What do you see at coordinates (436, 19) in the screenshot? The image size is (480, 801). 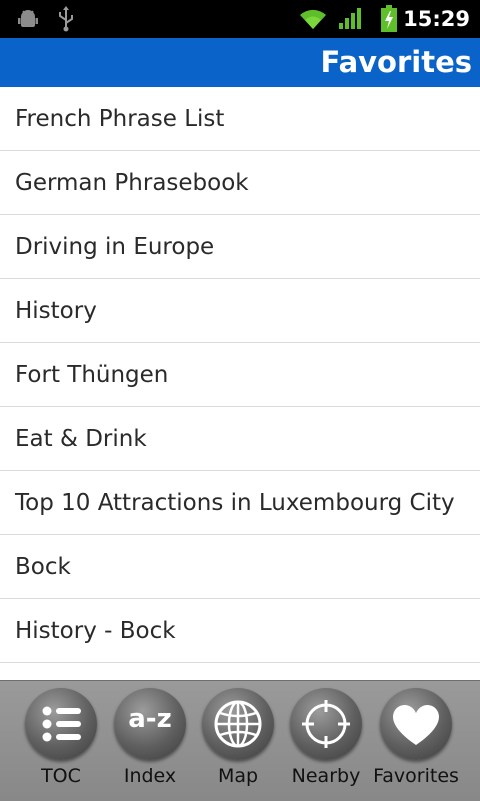 I see `status-time: 15:29` at bounding box center [436, 19].